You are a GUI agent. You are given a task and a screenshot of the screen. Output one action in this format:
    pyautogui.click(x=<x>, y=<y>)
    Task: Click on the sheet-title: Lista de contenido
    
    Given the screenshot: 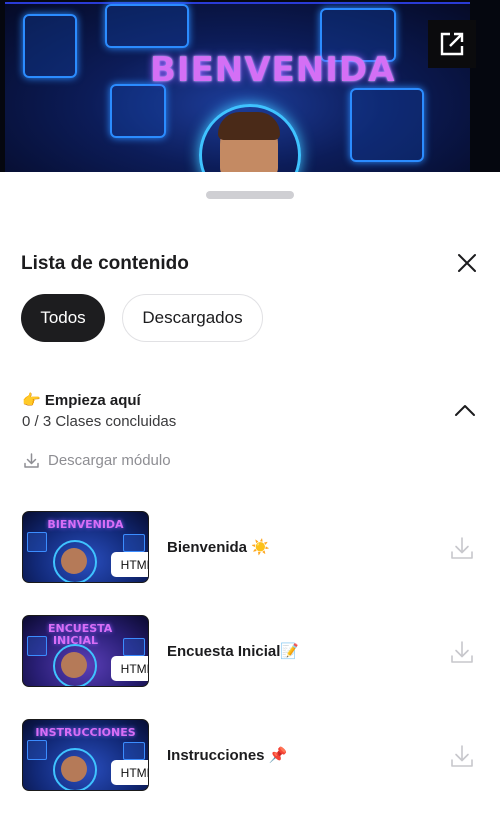 What is the action you would take?
    pyautogui.click(x=105, y=263)
    